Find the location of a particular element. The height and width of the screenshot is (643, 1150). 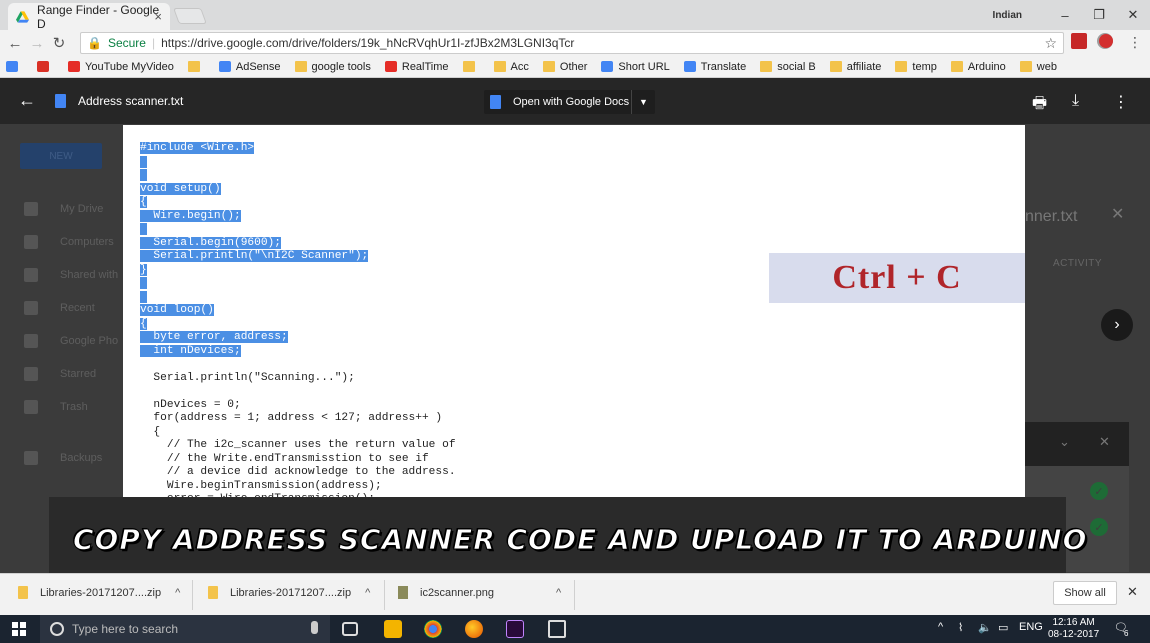

bookmark-item: Acc is located at coordinates (511, 67).